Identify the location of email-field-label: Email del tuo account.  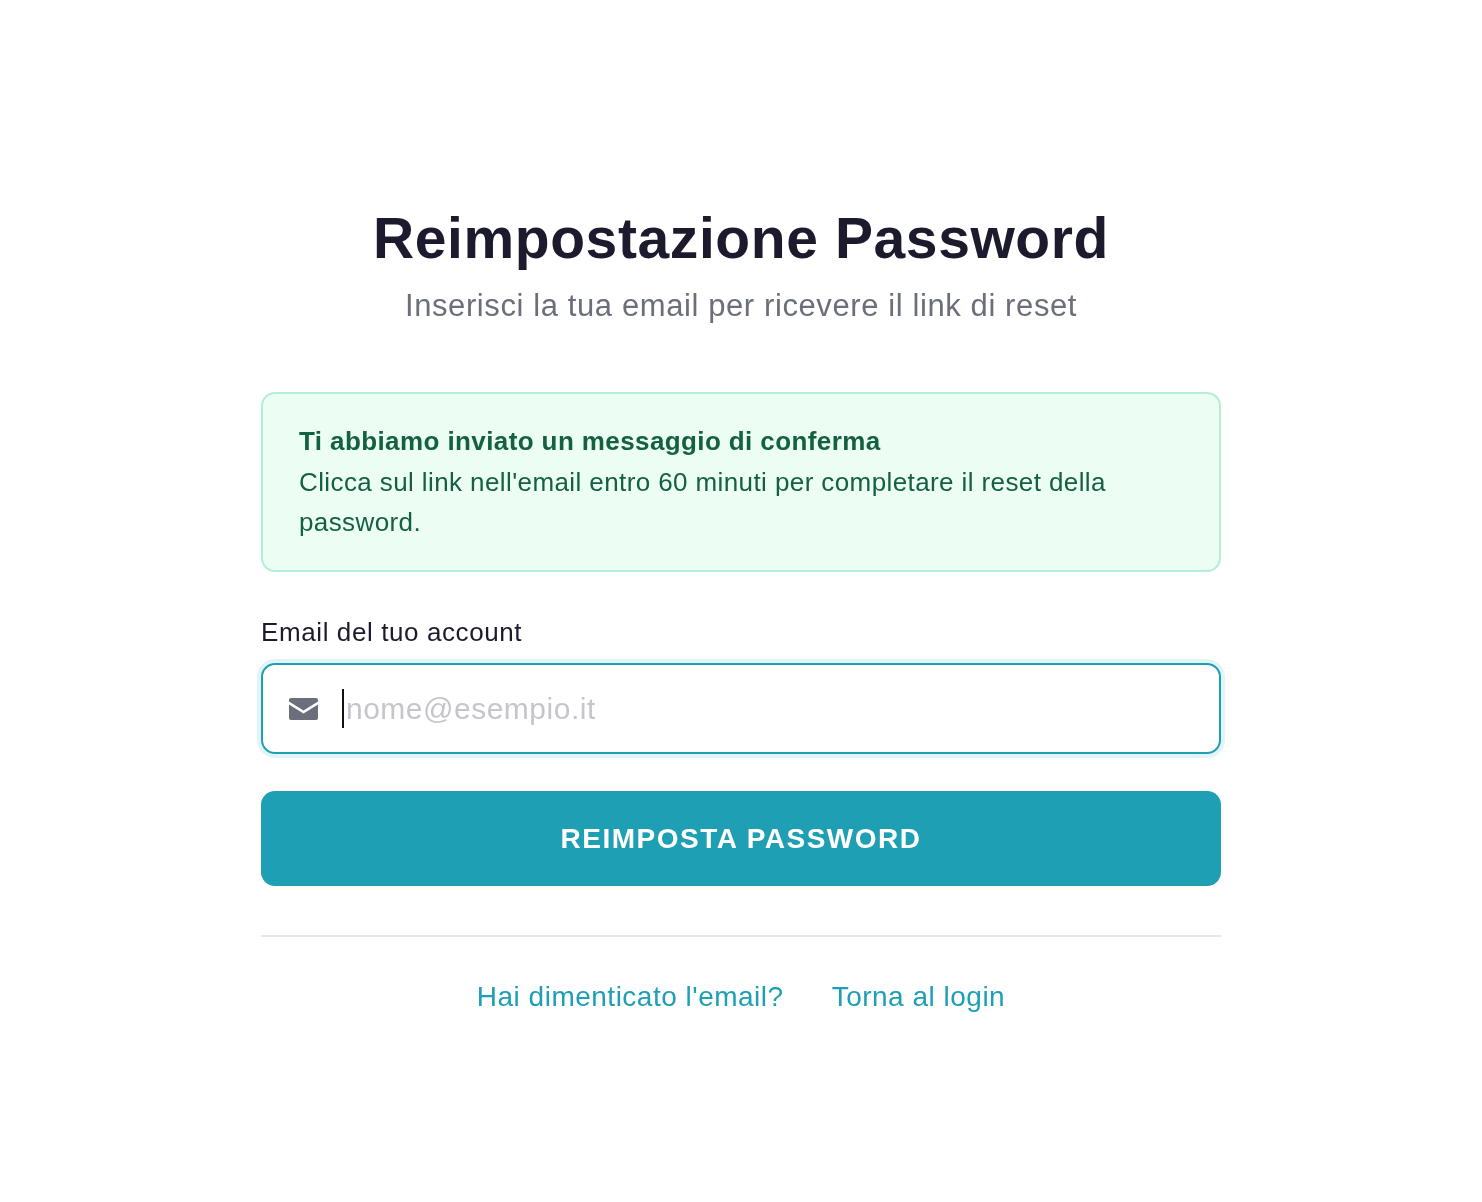
(392, 632).